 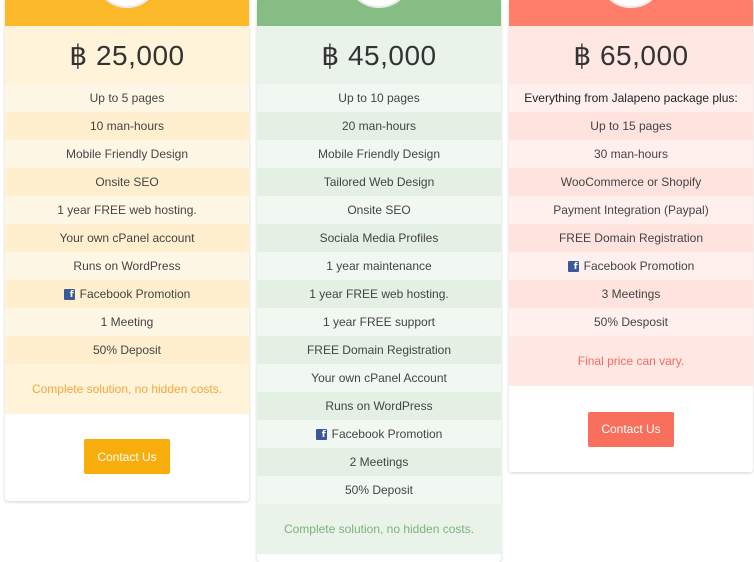 I want to click on feature-item: Up to 5 pages, so click(x=127, y=98).